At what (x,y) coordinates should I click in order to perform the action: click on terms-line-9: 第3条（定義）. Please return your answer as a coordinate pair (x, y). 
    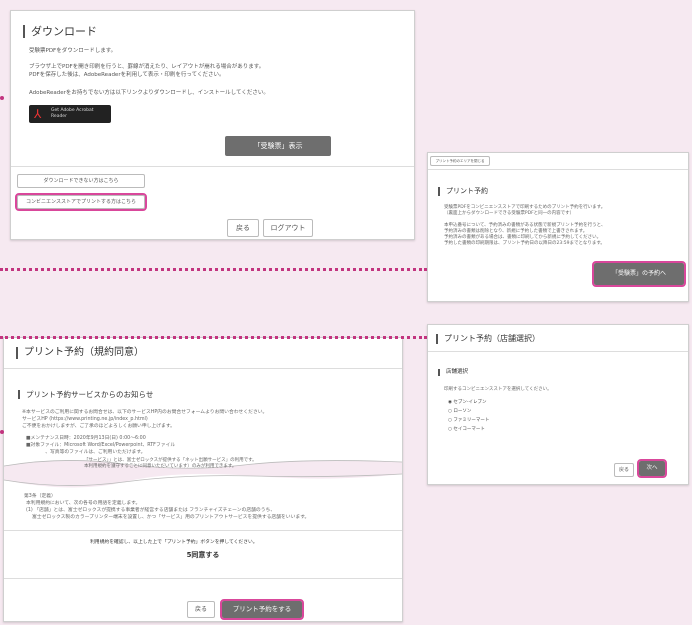
    Looking at the image, I should click on (40, 496).